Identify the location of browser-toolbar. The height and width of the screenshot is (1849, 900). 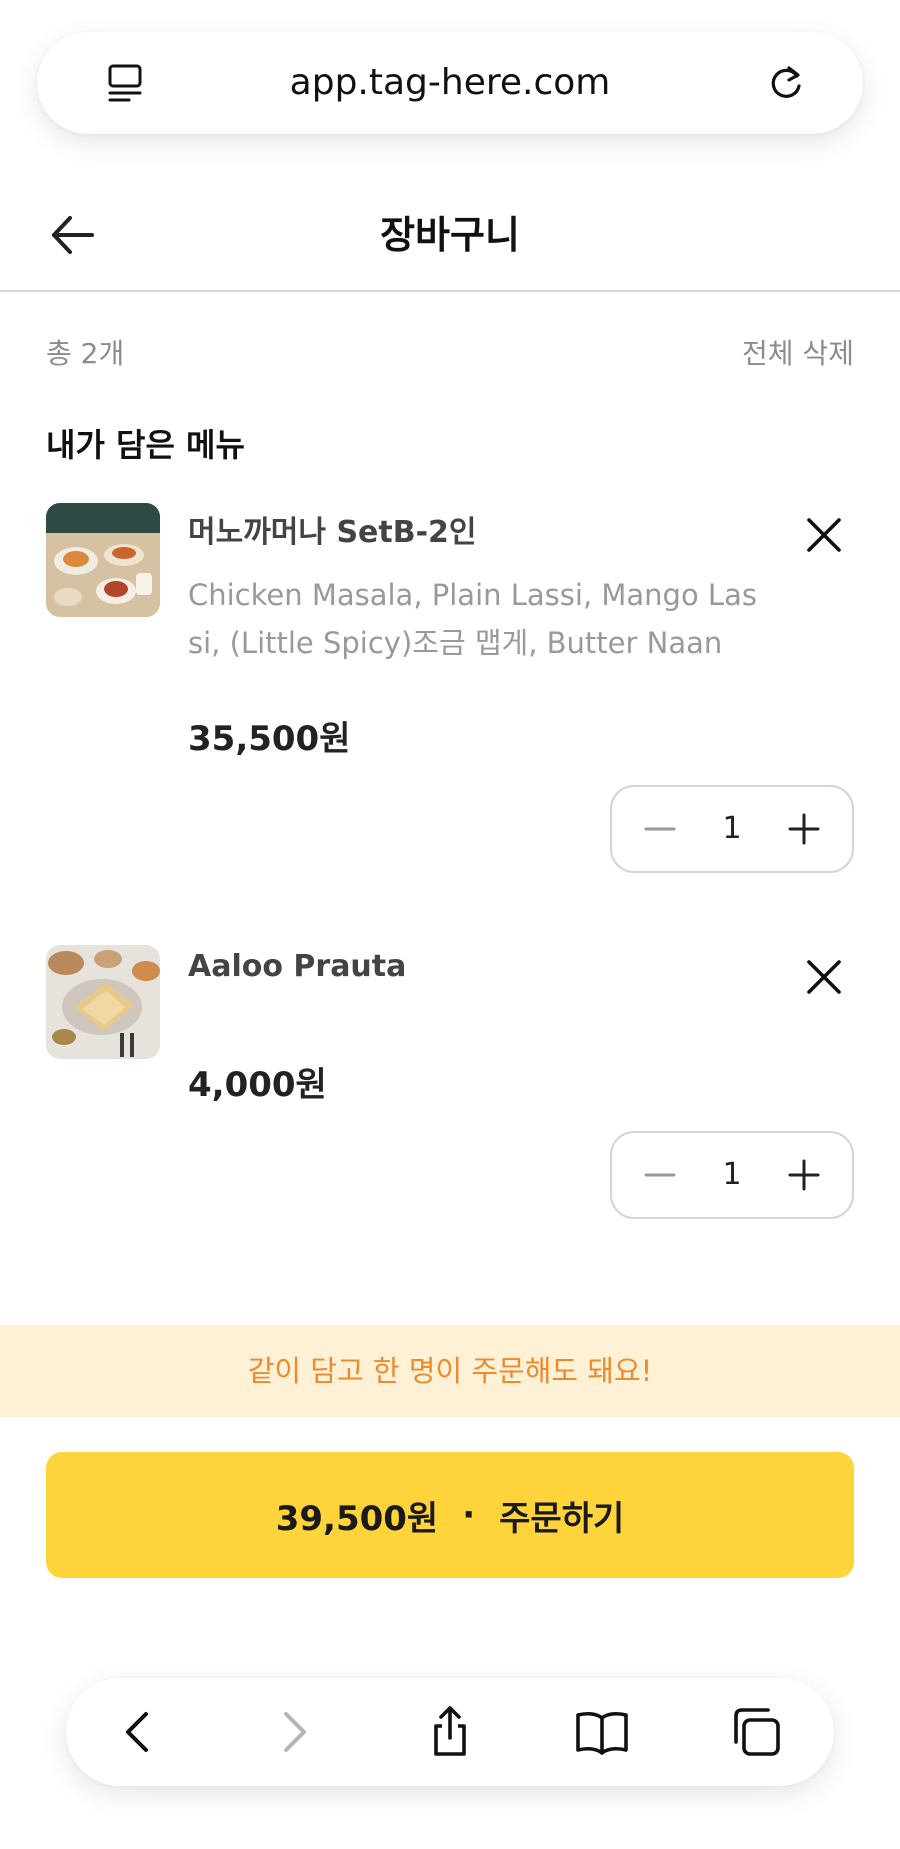
(450, 1732).